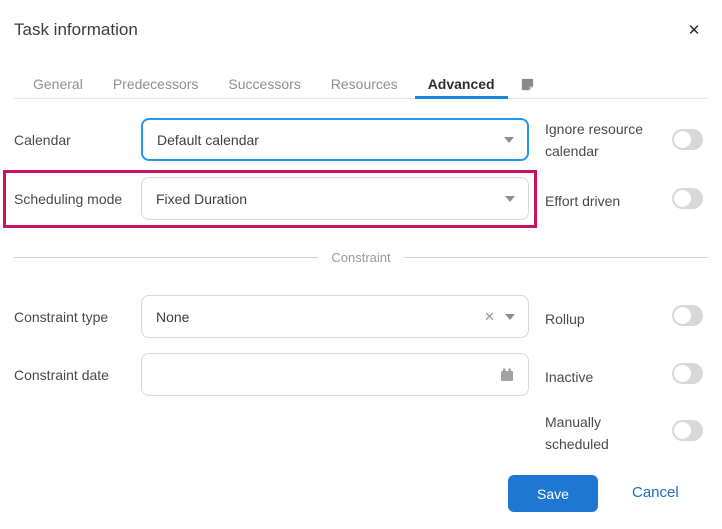 Image resolution: width=722 pixels, height=529 pixels. What do you see at coordinates (42, 140) in the screenshot?
I see `calendar-label: Calendar` at bounding box center [42, 140].